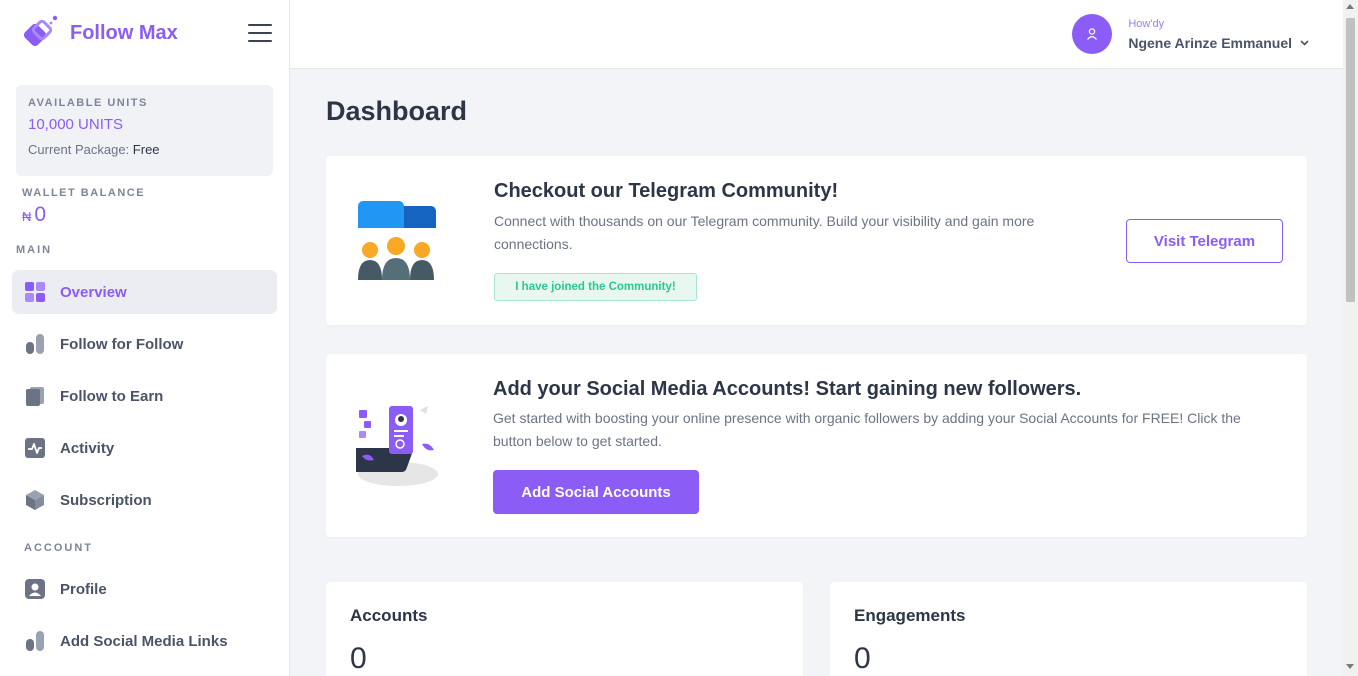  Describe the element at coordinates (666, 191) in the screenshot. I see `telegram-title: Checkout our Telegram Community!` at that location.